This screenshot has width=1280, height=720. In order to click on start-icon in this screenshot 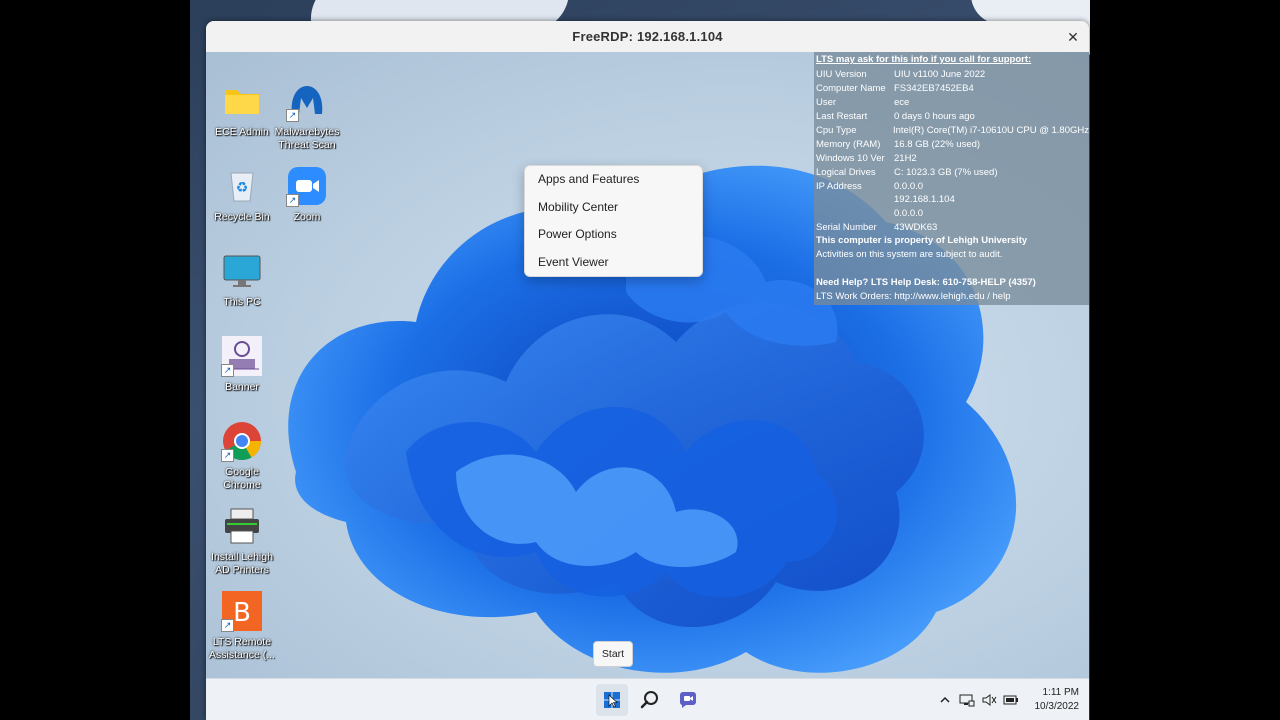, I will do `click(612, 700)`.